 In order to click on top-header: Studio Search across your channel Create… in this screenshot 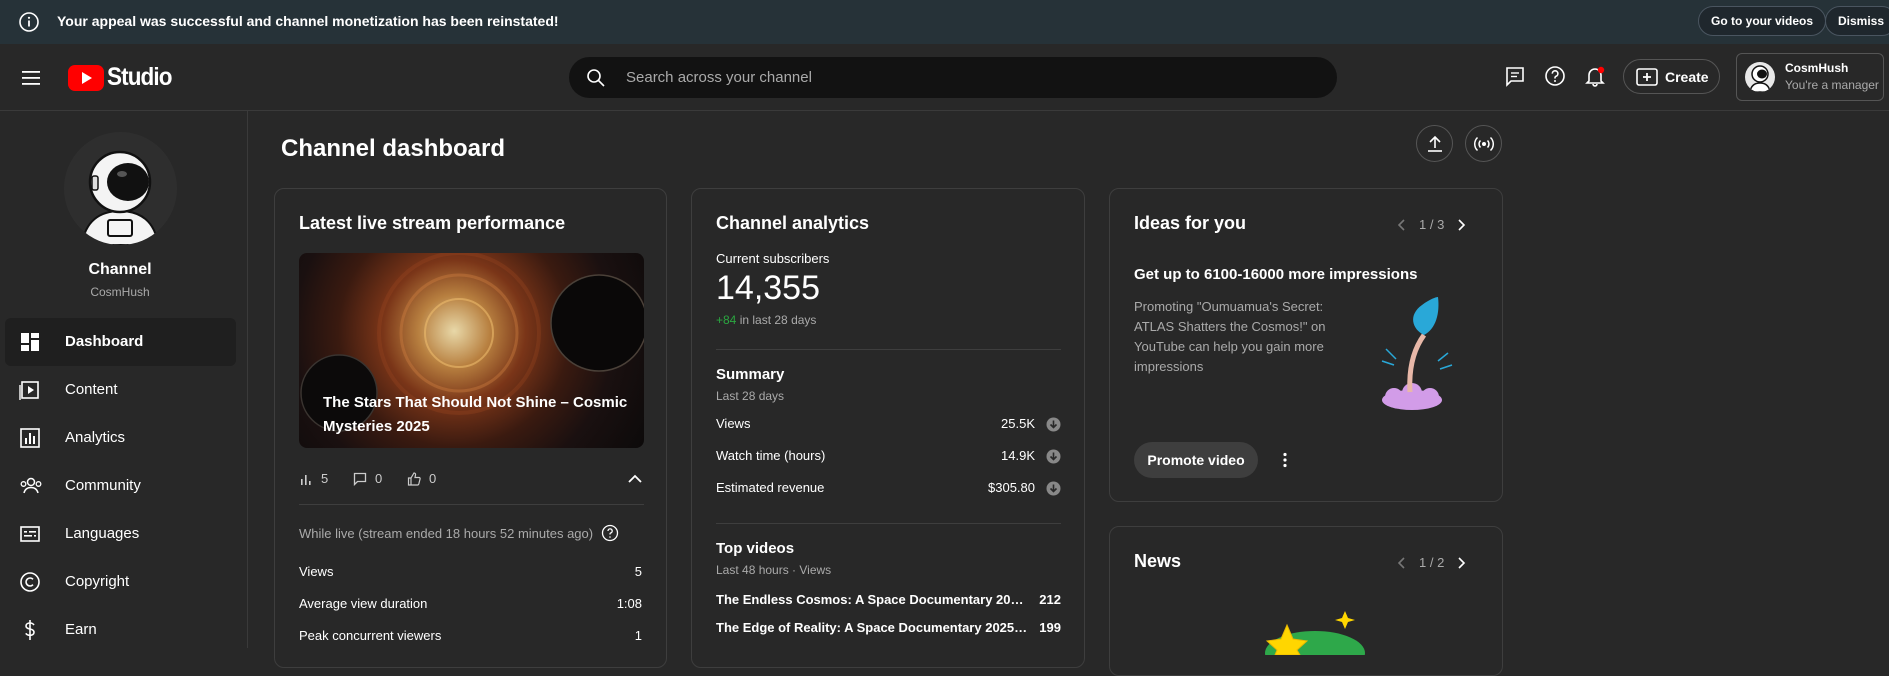, I will do `click(944, 77)`.